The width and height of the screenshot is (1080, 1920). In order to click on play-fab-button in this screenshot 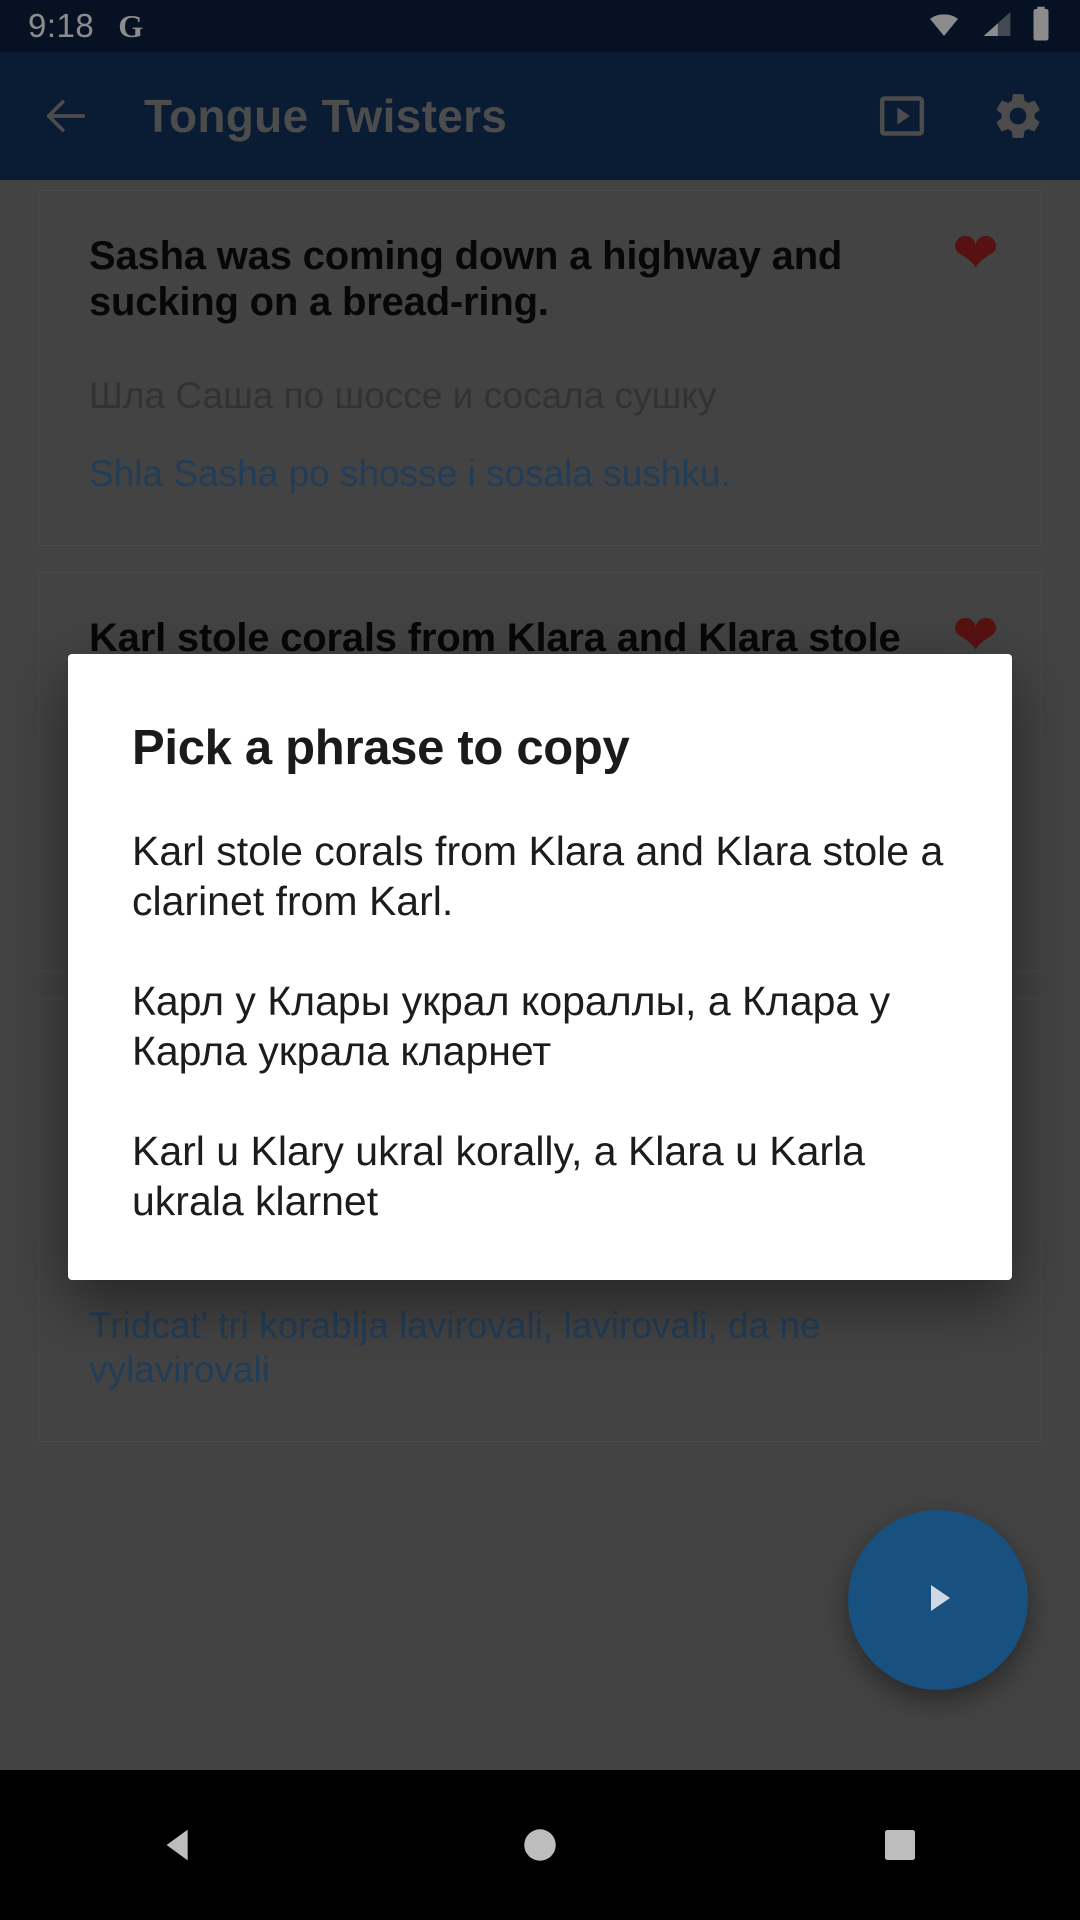, I will do `click(938, 1600)`.